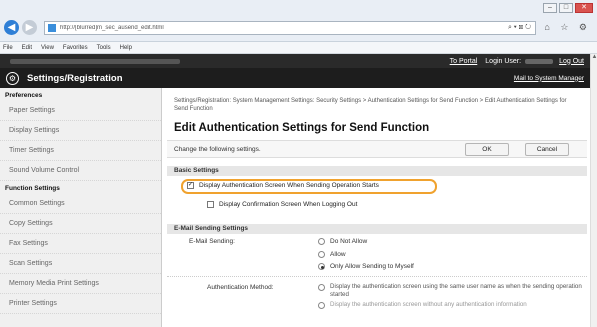  What do you see at coordinates (349, 241) in the screenshot?
I see `radio-do-not-allow-label: Do Not Allow` at bounding box center [349, 241].